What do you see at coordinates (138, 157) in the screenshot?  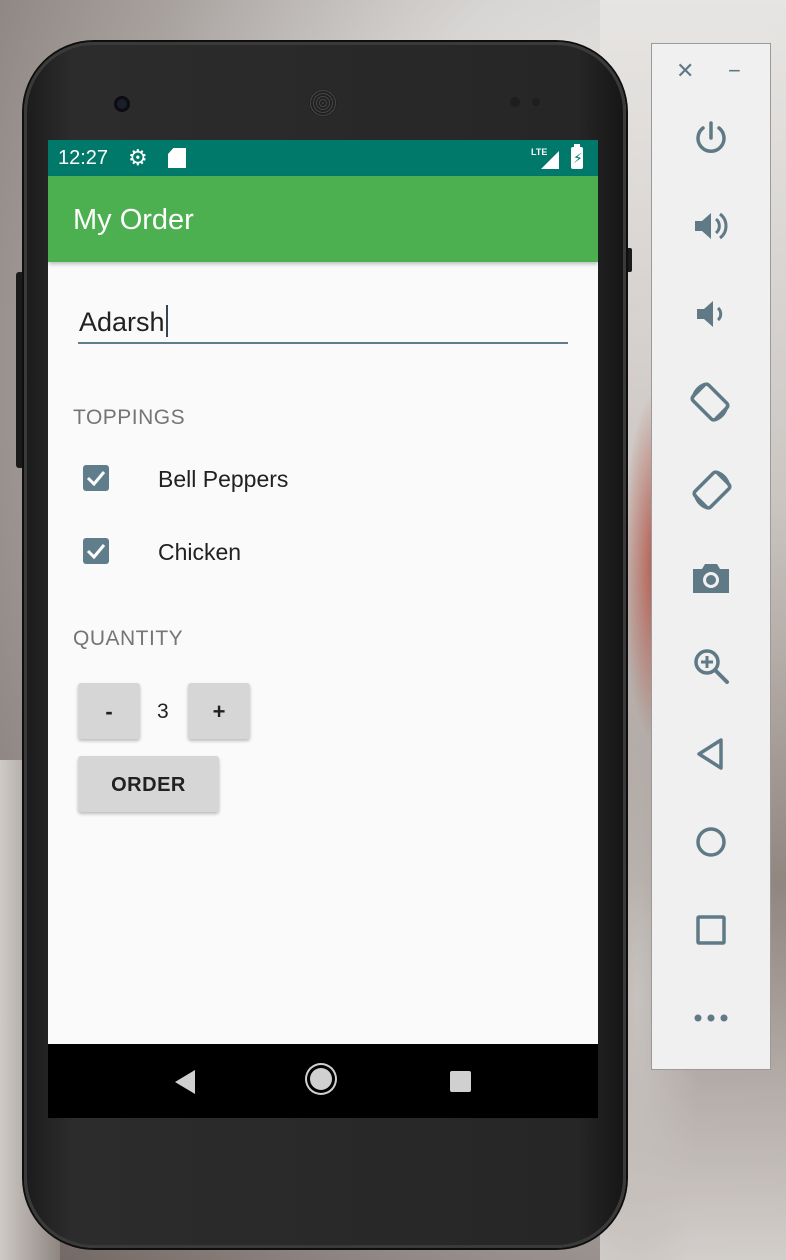 I see `gear-icon: ⚙` at bounding box center [138, 157].